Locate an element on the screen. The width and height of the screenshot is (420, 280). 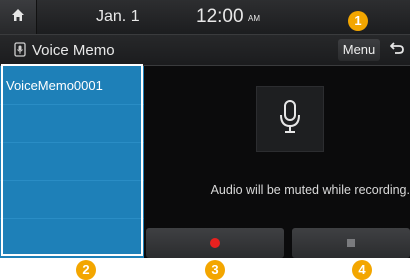
home-button is located at coordinates (18, 17).